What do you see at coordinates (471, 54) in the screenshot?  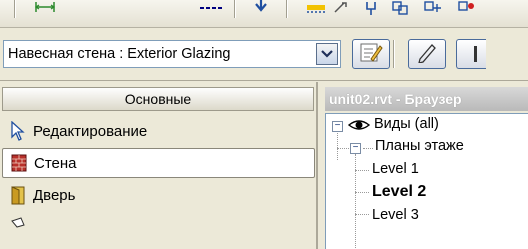 I see `extra-button` at bounding box center [471, 54].